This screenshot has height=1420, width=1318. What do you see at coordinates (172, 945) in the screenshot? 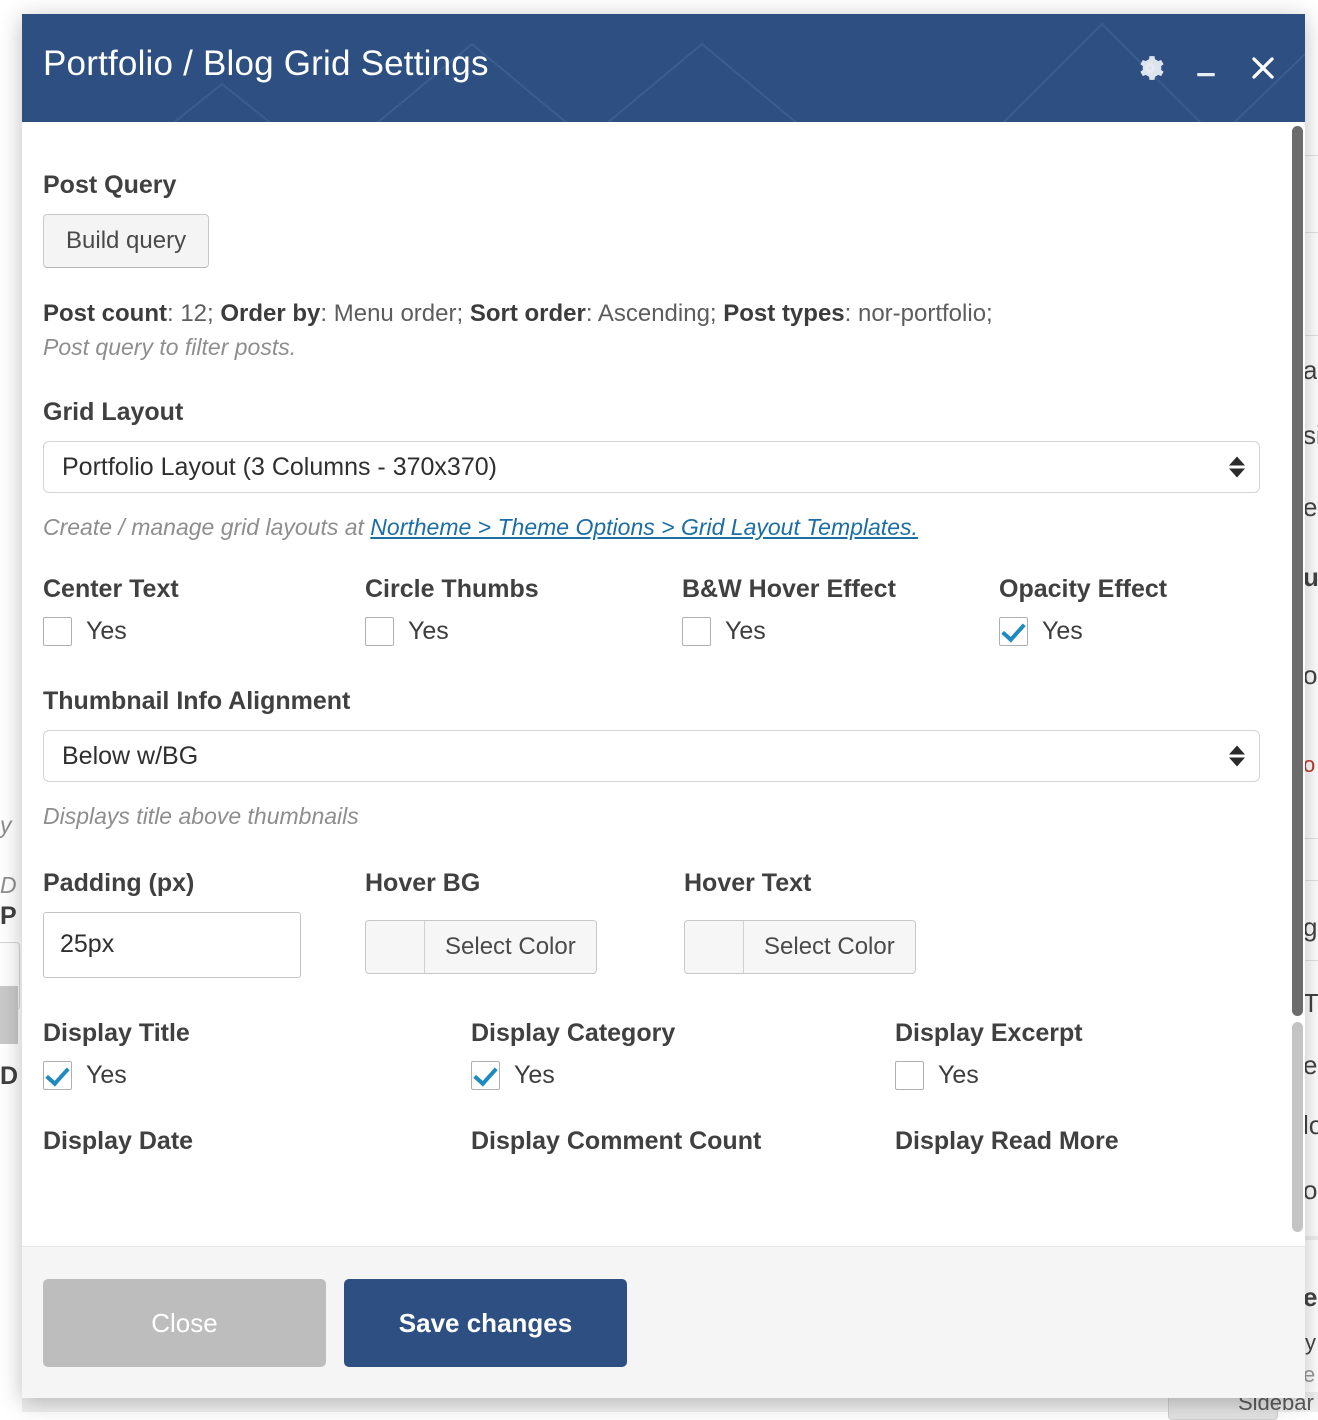
I see `padding-input` at bounding box center [172, 945].